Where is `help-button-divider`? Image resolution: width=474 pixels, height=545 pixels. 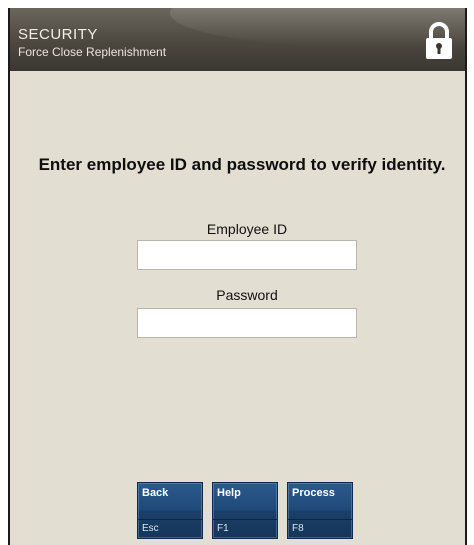 help-button-divider is located at coordinates (245, 519).